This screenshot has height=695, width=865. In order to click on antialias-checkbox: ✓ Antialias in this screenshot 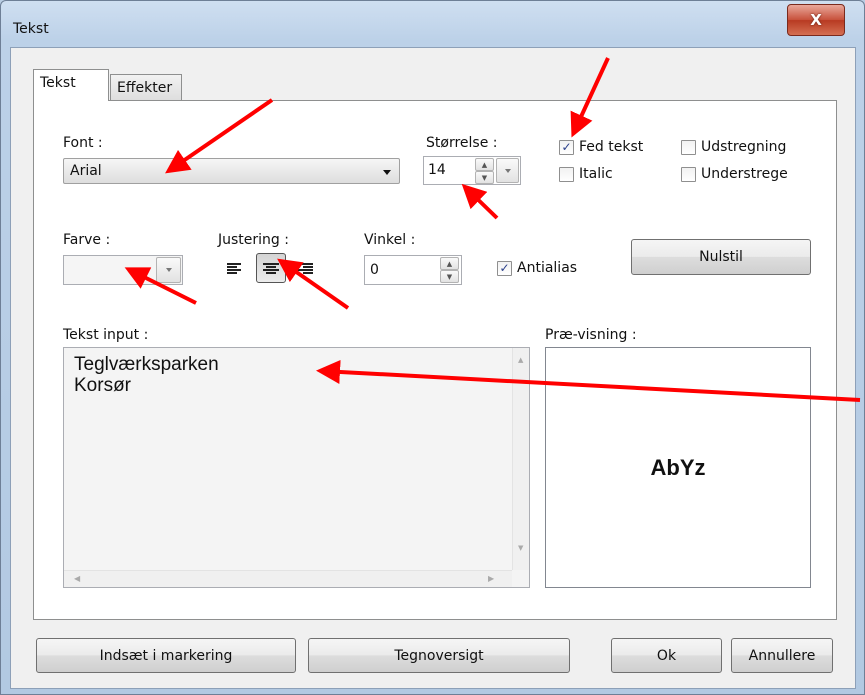, I will do `click(537, 268)`.